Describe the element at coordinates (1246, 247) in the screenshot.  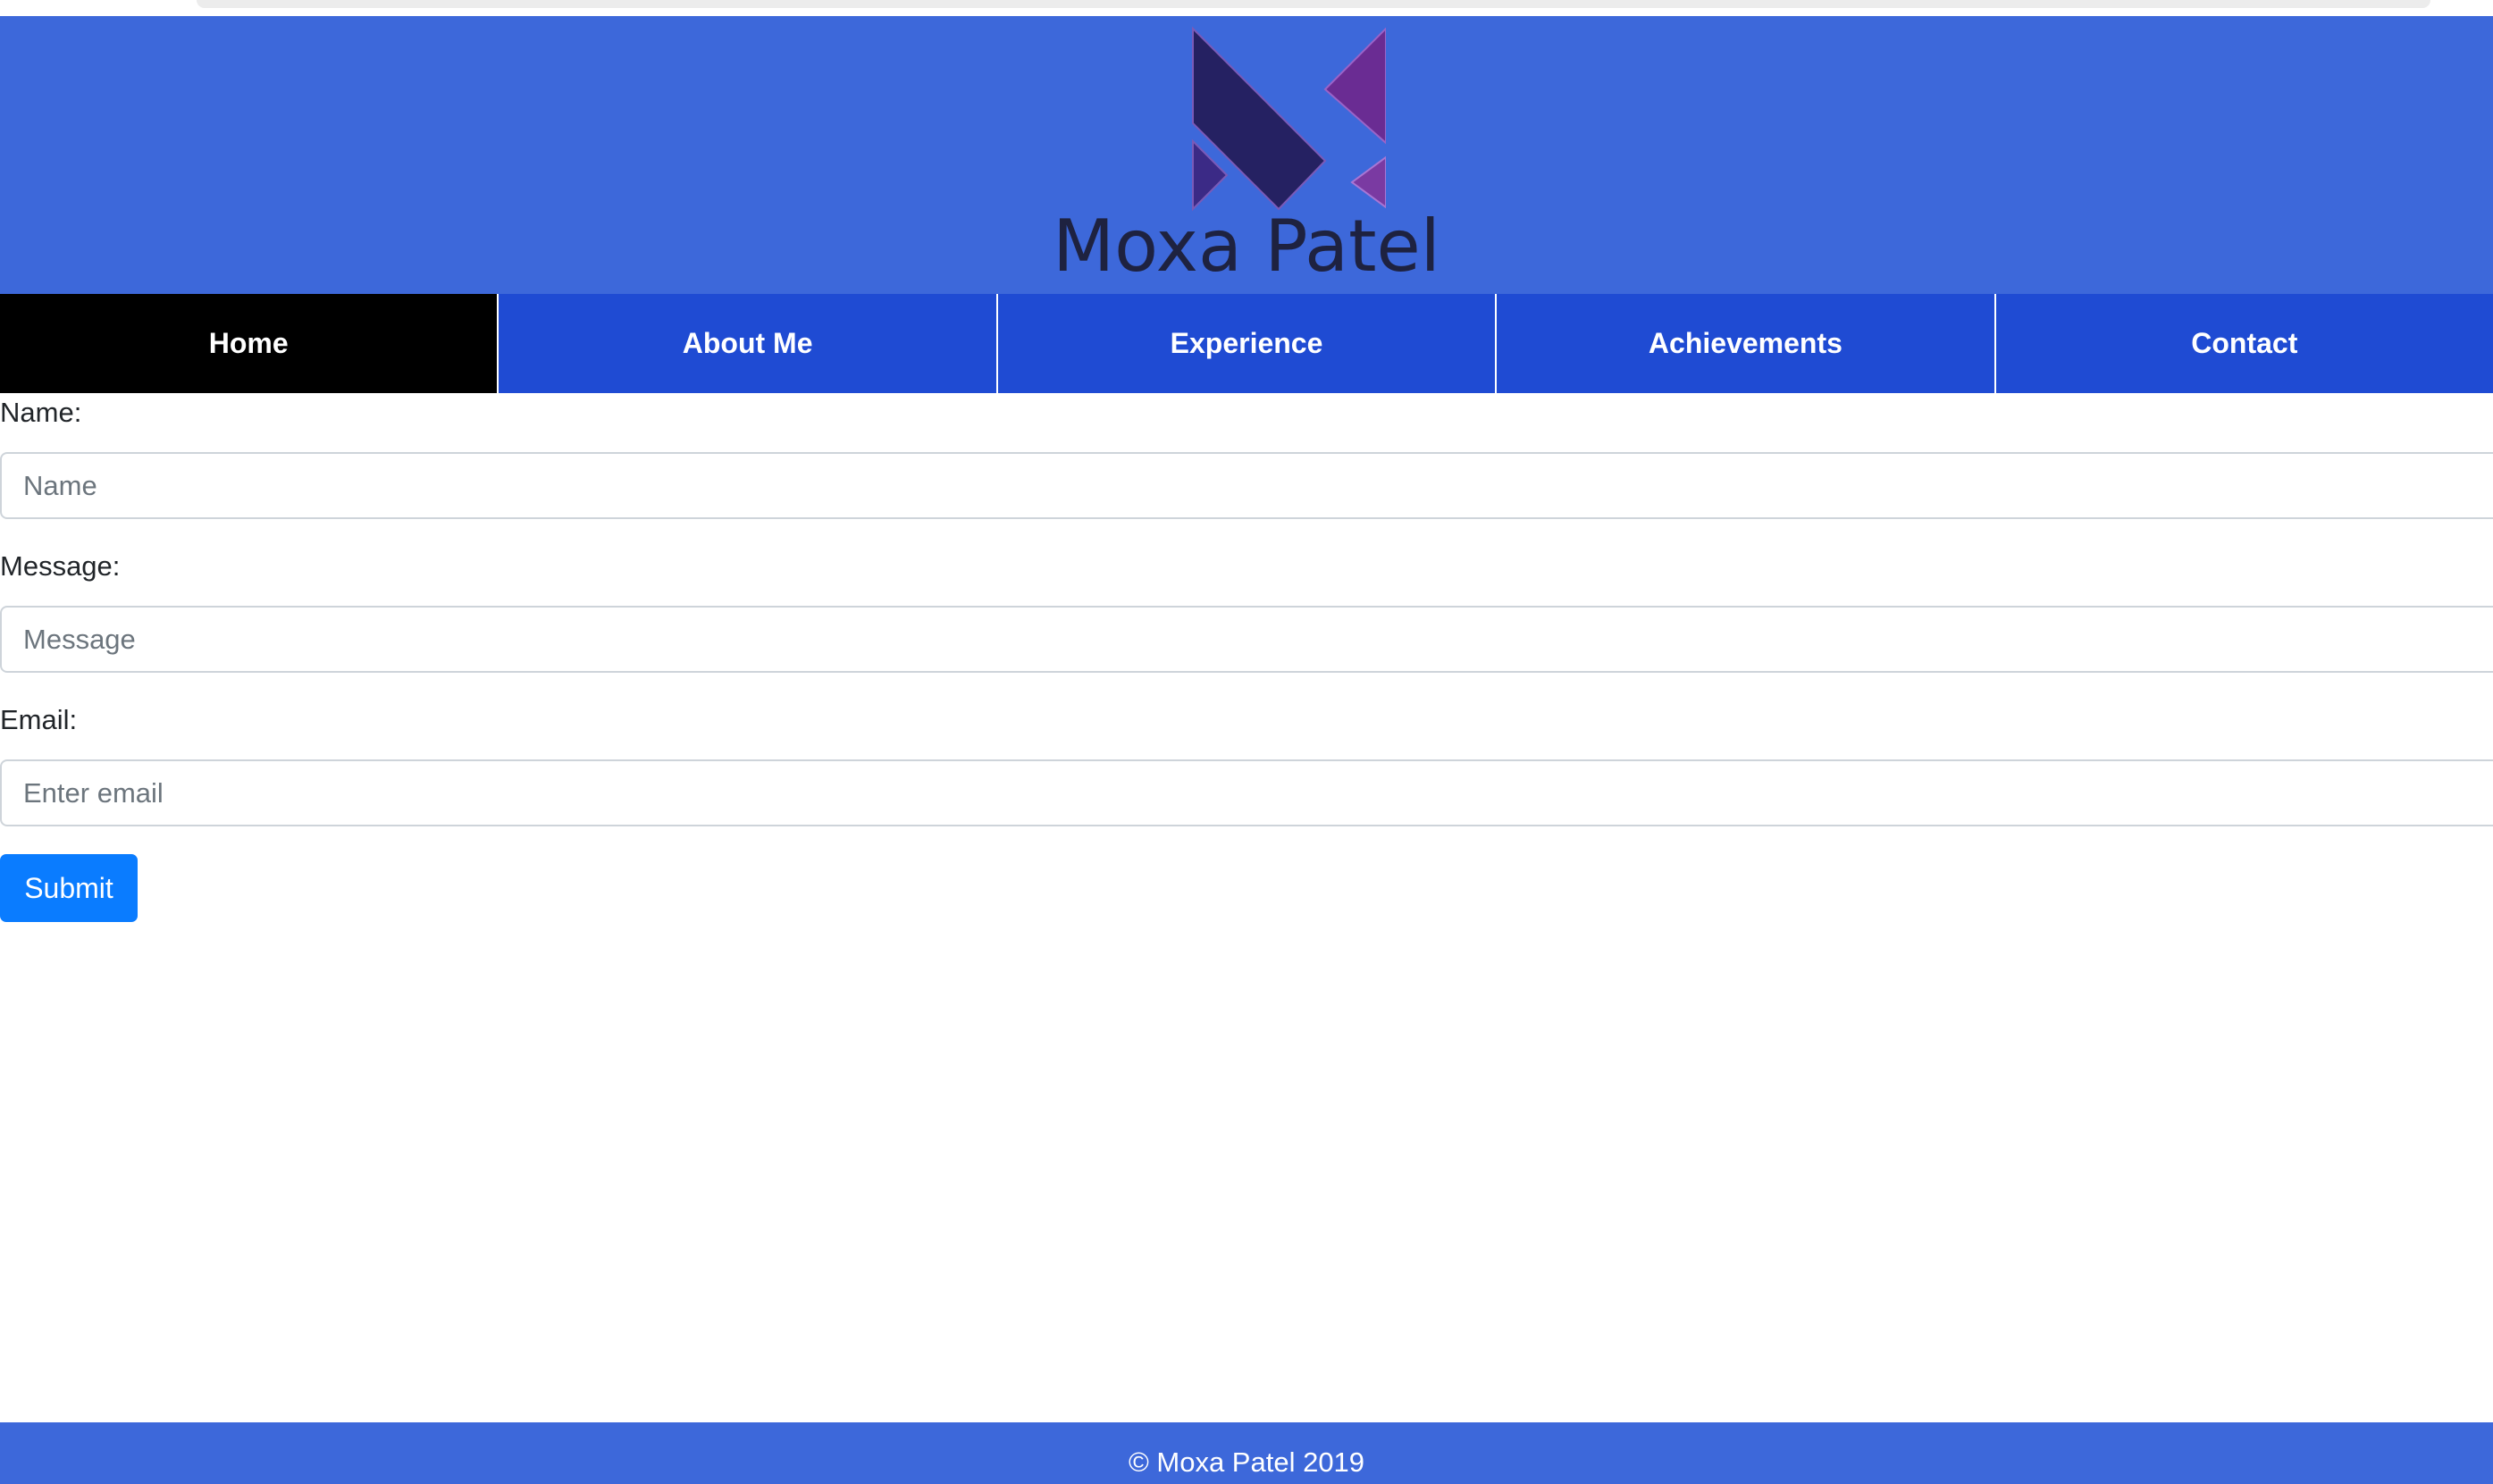
I see `site-title: Moxa Patel` at that location.